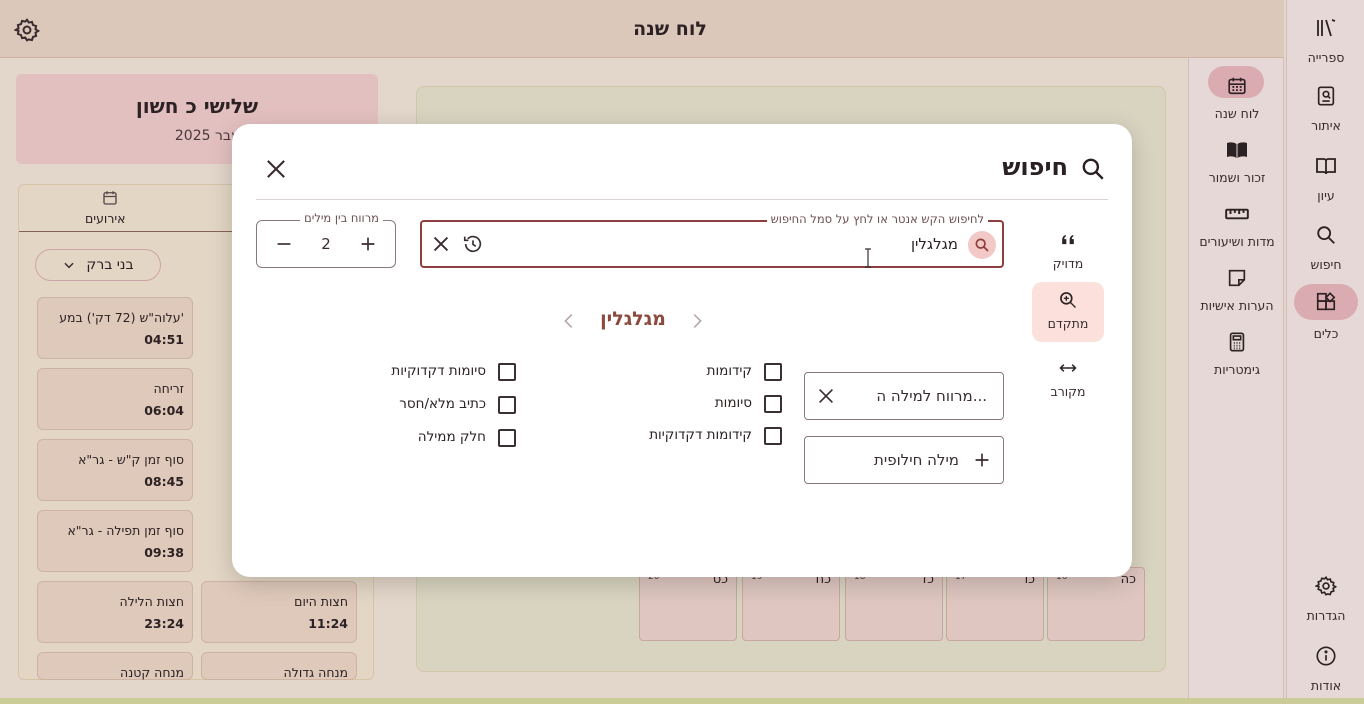 Image resolution: width=1364 pixels, height=704 pixels. I want to click on option-full-defective-spelling: כתיב מלא/חסר, so click(439, 405).